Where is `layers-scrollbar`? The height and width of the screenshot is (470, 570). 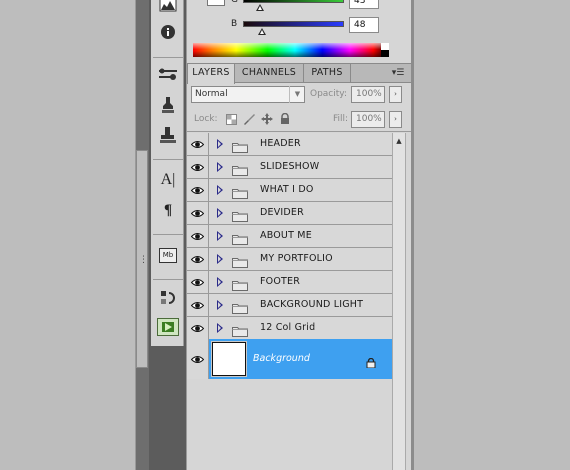
layers-scrollbar is located at coordinates (399, 301).